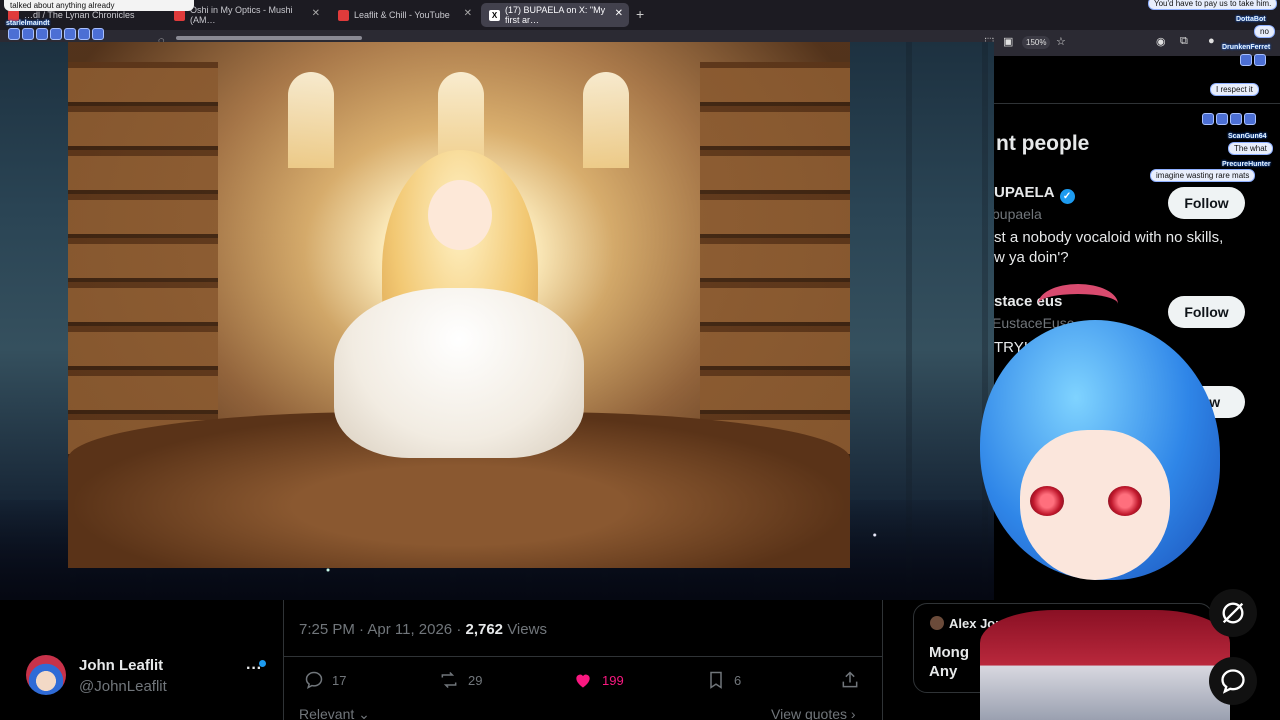 This screenshot has height=720, width=1280. Describe the element at coordinates (1105, 665) in the screenshot. I see `avatar-outfit` at that location.